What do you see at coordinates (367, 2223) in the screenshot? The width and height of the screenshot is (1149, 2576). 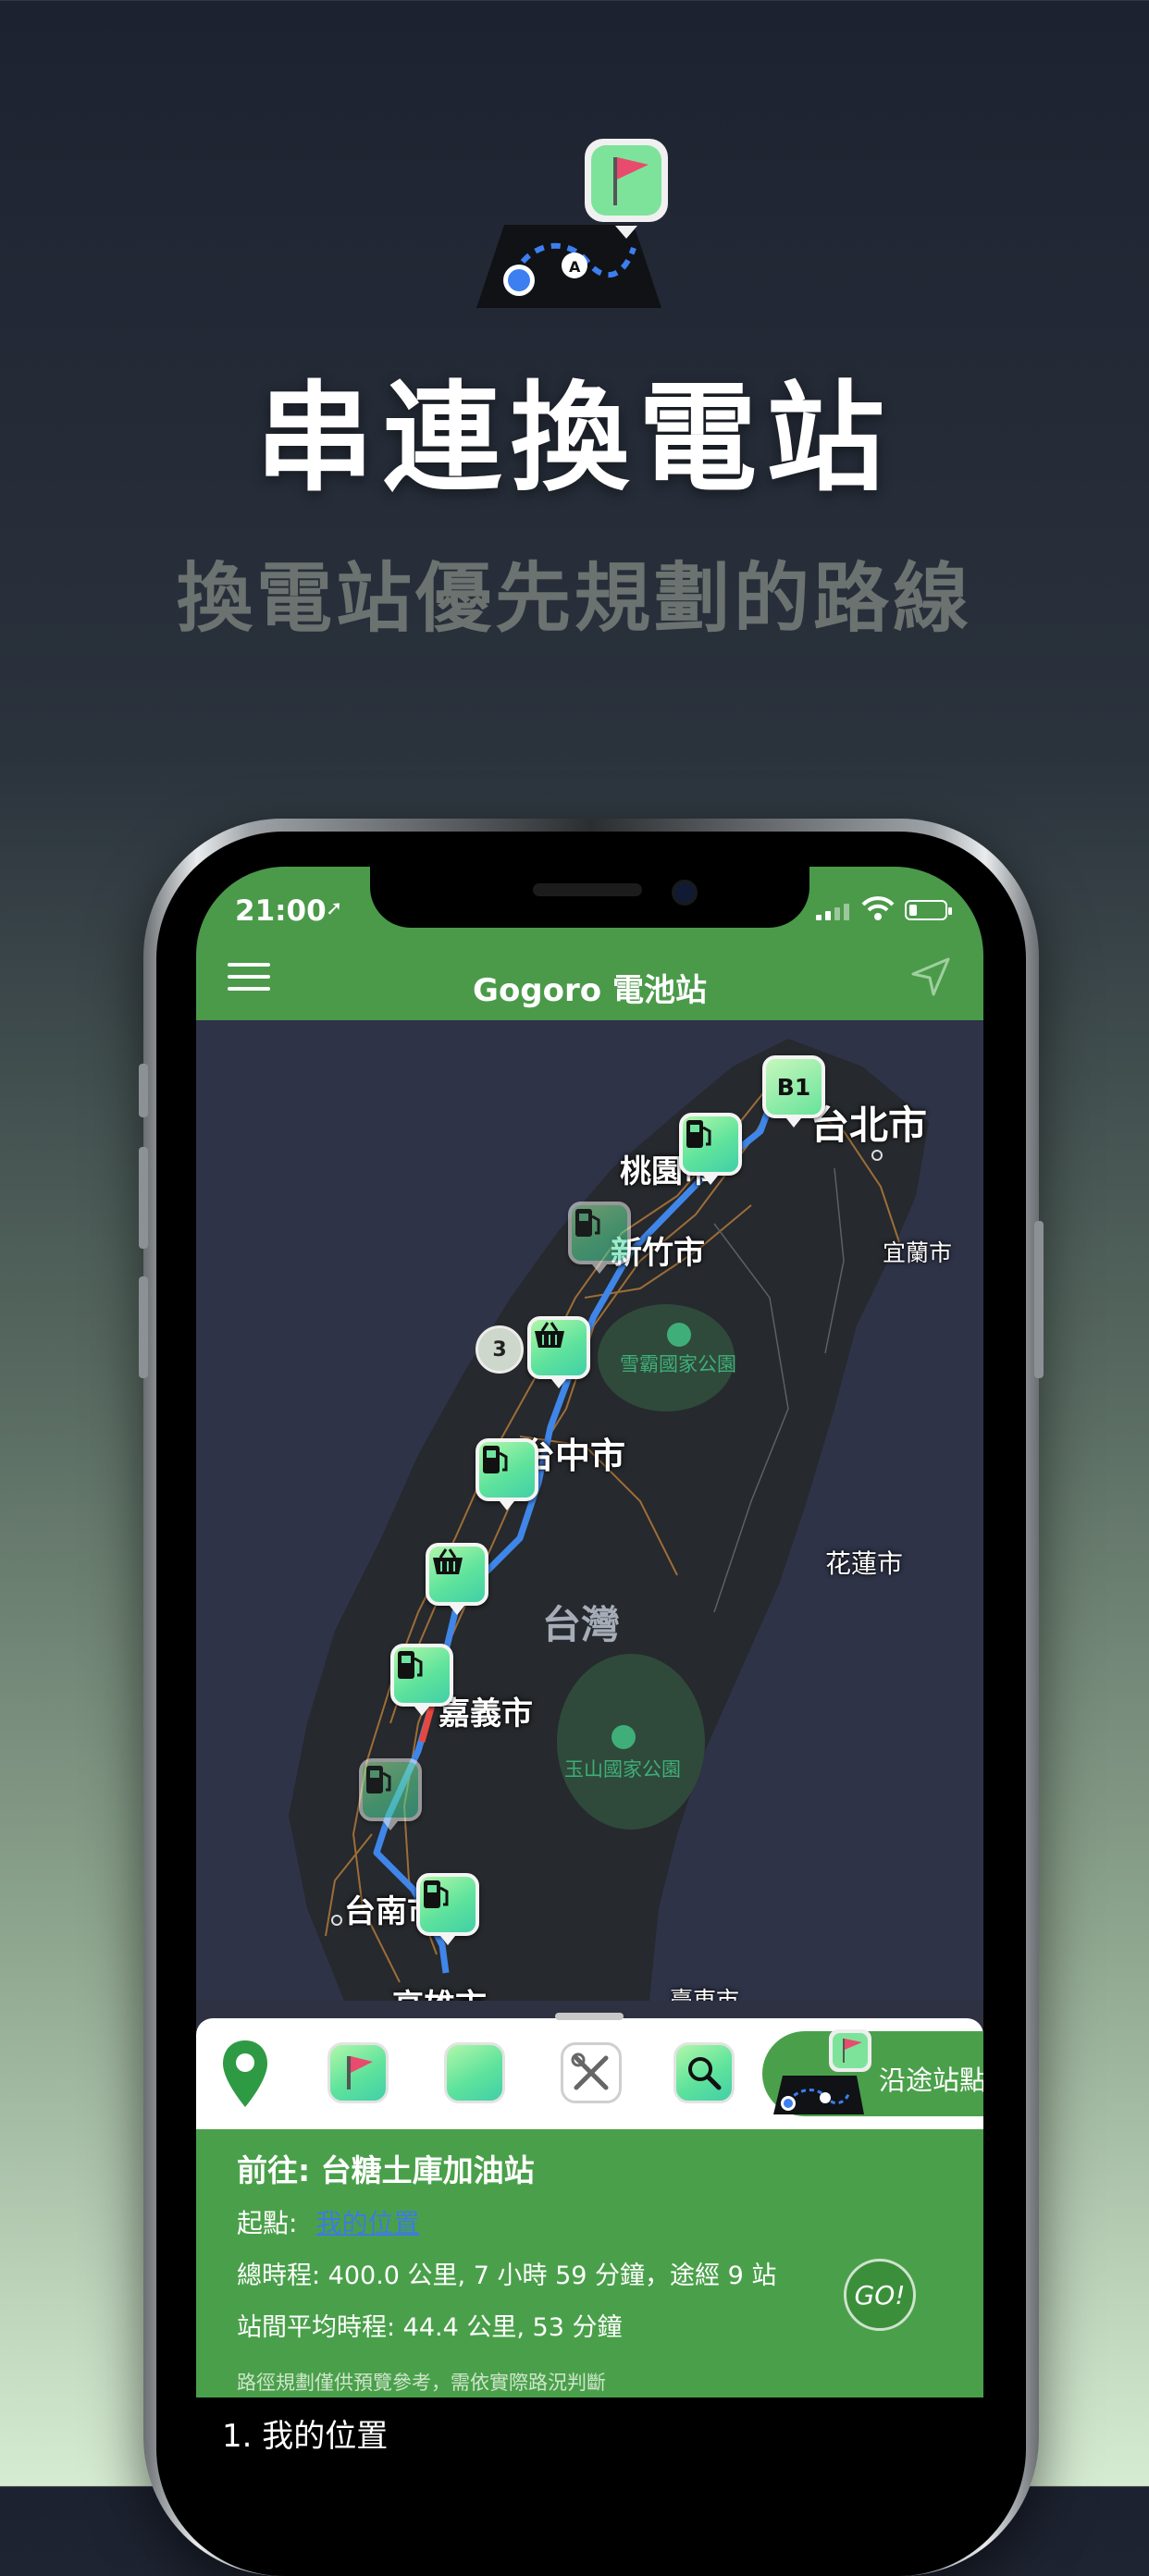 I see `route-start-link: 我的位置` at bounding box center [367, 2223].